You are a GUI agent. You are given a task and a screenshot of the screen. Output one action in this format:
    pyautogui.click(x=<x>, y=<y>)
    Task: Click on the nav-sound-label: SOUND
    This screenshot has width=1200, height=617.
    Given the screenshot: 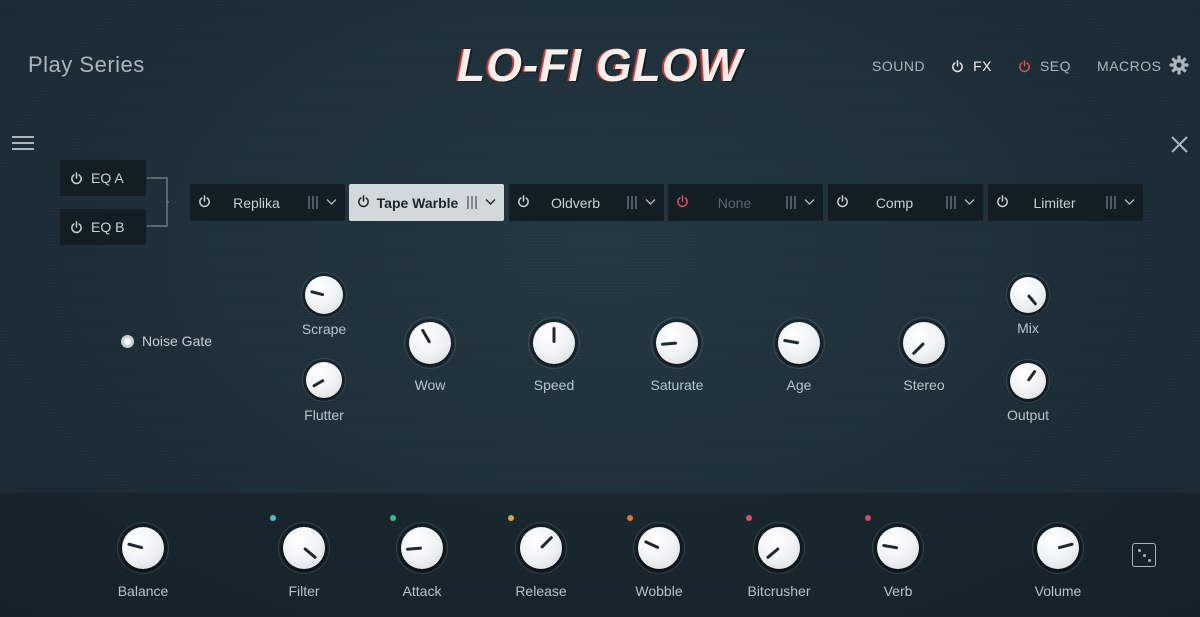 What is the action you would take?
    pyautogui.click(x=898, y=66)
    